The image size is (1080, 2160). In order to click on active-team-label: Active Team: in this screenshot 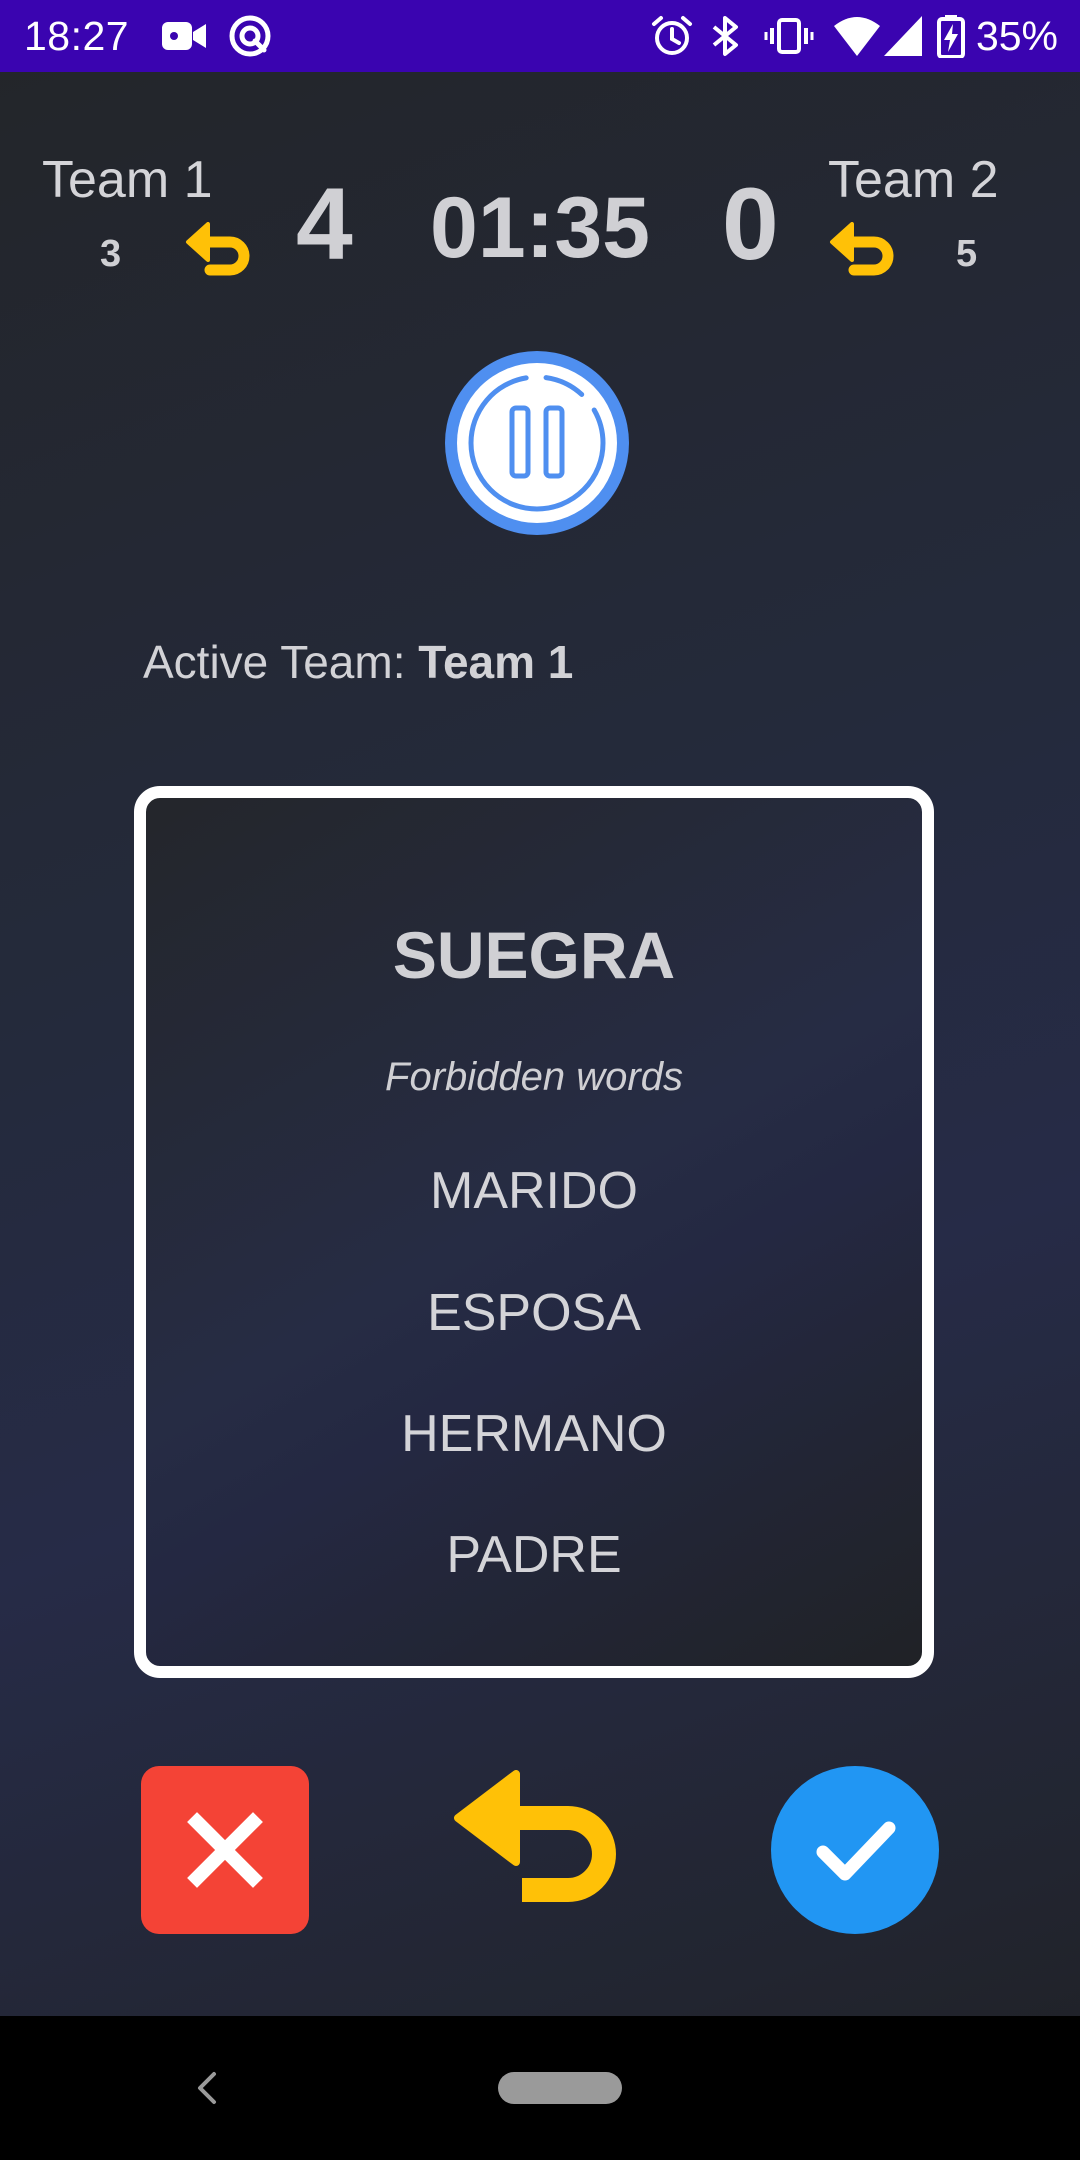, I will do `click(274, 662)`.